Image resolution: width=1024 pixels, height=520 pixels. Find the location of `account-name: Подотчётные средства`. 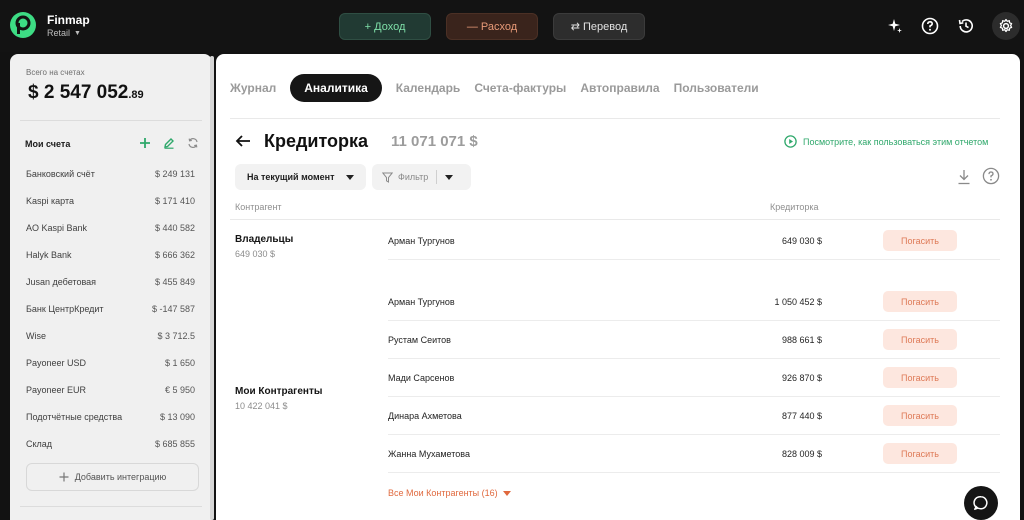

account-name: Подотчётные средства is located at coordinates (74, 416).